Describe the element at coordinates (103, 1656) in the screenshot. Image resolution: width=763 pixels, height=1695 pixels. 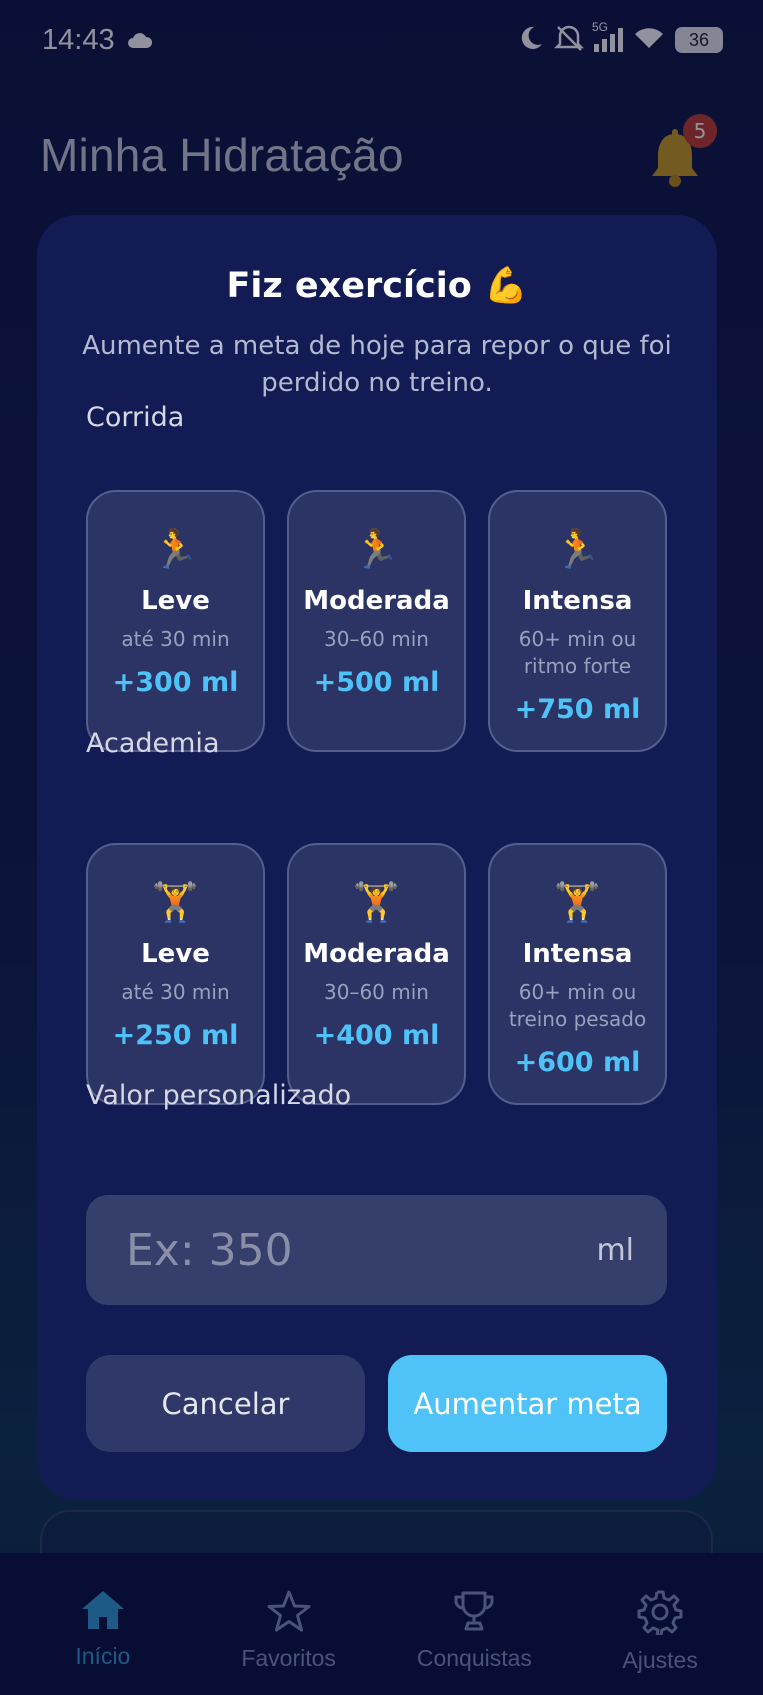
I see `nav-label: Início` at that location.